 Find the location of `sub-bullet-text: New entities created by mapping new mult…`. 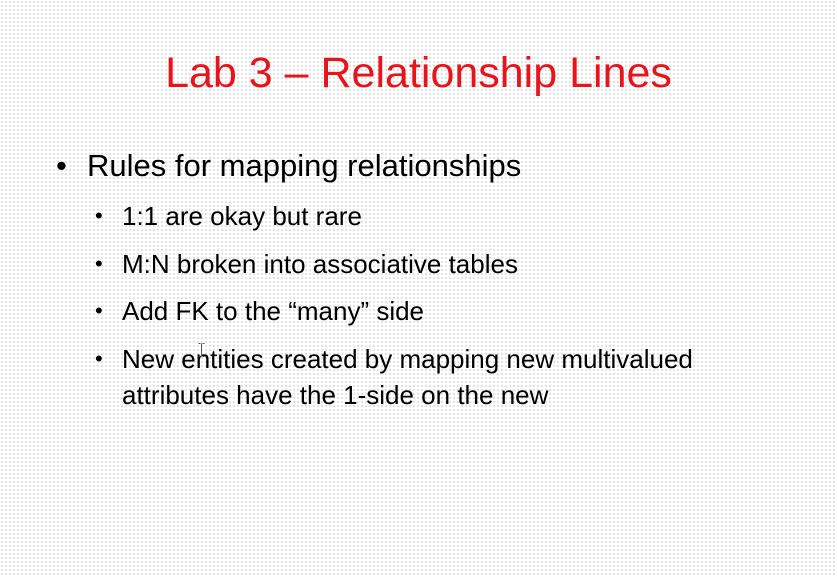

sub-bullet-text: New entities created by mapping new mult… is located at coordinates (407, 377).